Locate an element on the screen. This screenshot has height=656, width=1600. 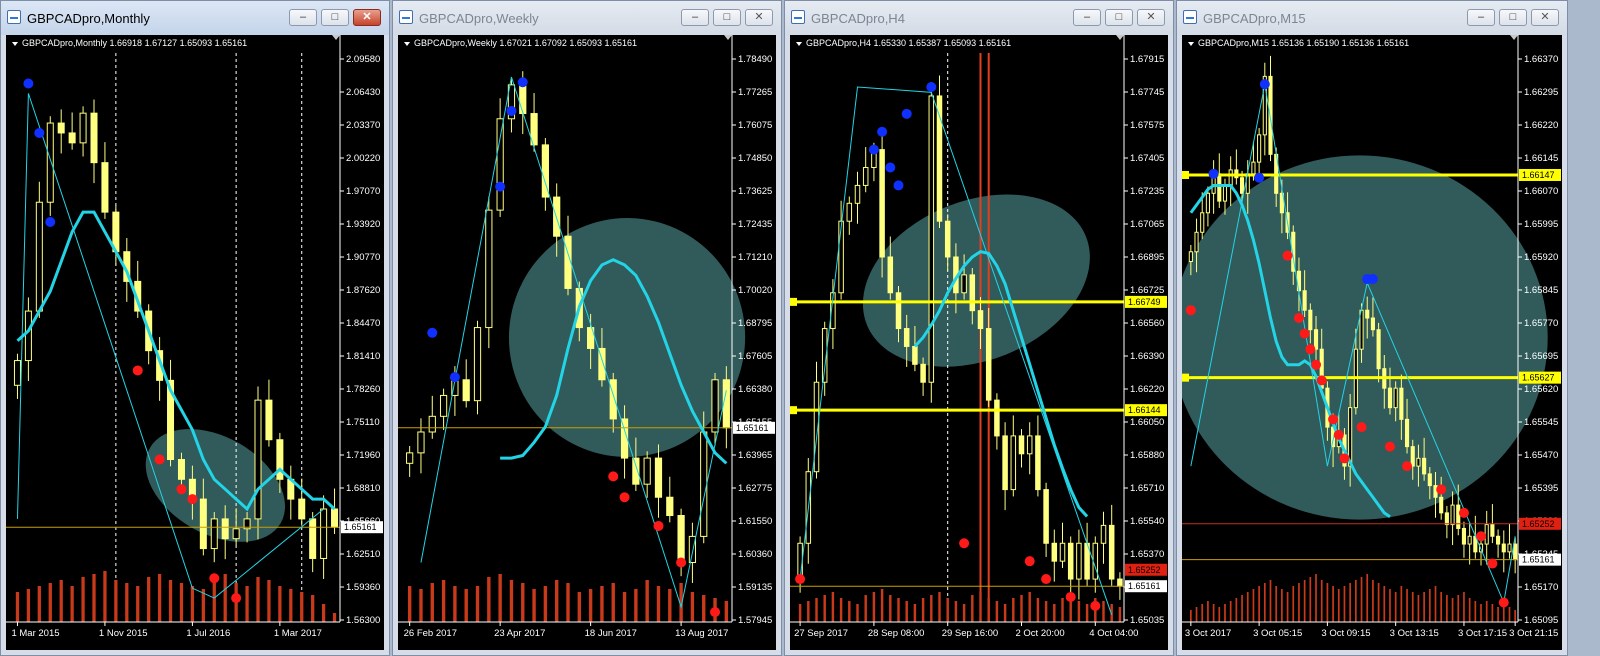
time-tick-label: 2 Oct 20:00 is located at coordinates (1040, 633).